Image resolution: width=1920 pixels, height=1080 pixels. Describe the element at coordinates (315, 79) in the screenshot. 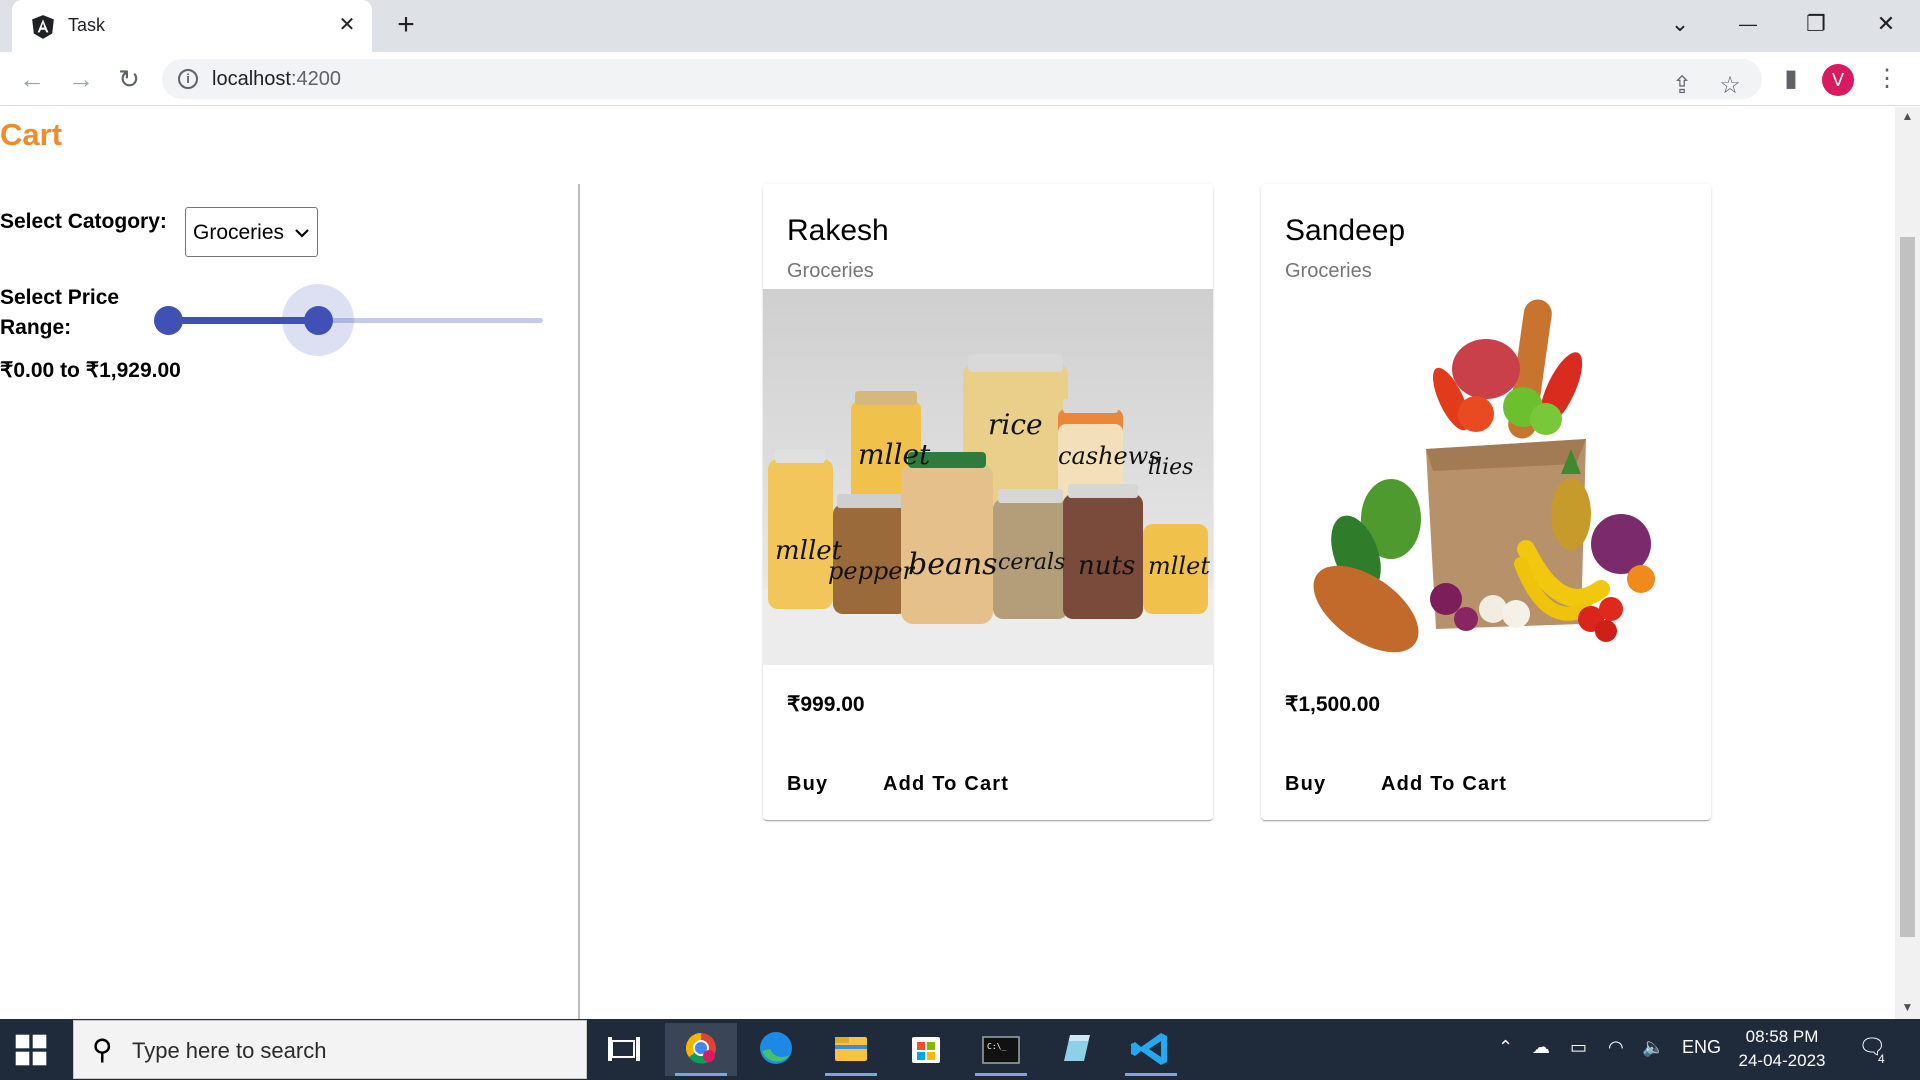

I see `url-port: :4200` at that location.